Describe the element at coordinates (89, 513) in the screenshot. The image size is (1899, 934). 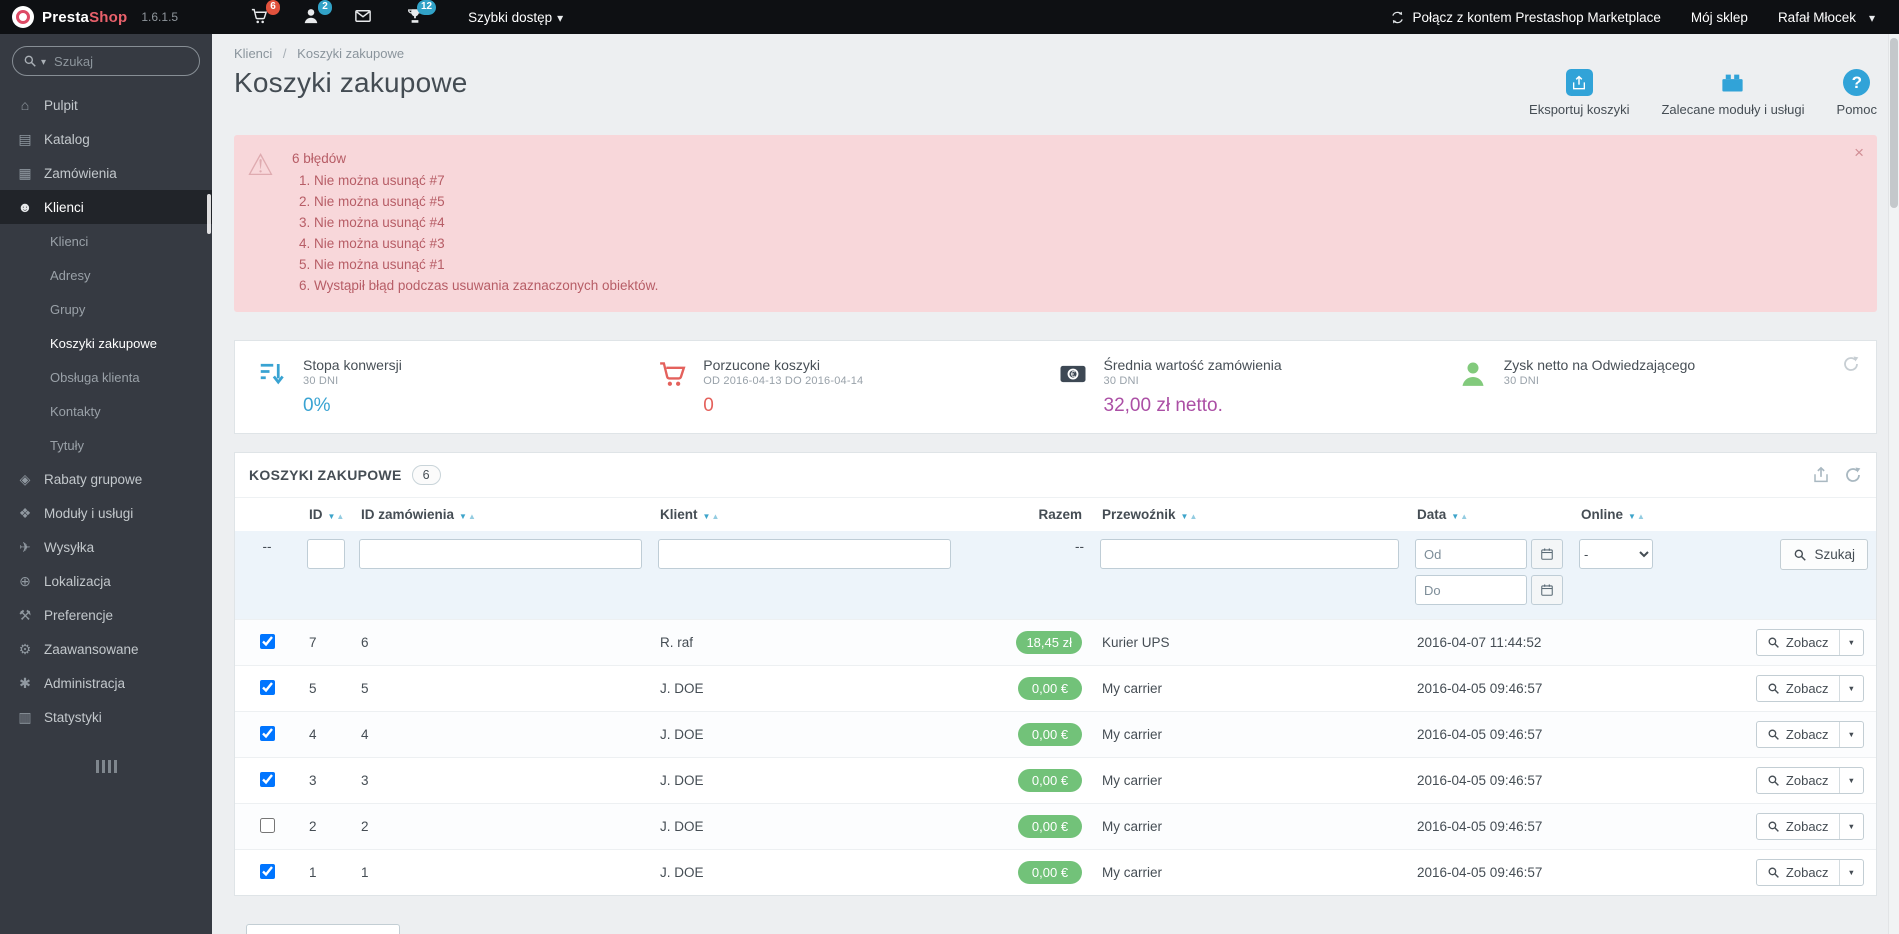
I see `menu-item-label: Moduły i usługi` at that location.